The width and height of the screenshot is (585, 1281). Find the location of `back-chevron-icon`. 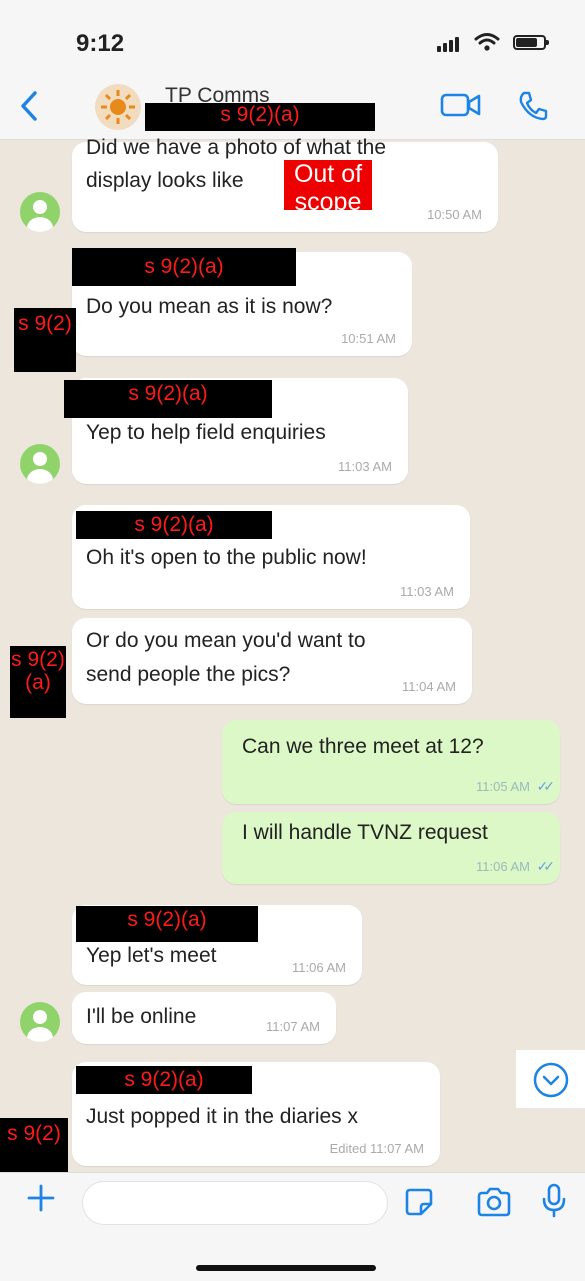

back-chevron-icon is located at coordinates (29, 106).